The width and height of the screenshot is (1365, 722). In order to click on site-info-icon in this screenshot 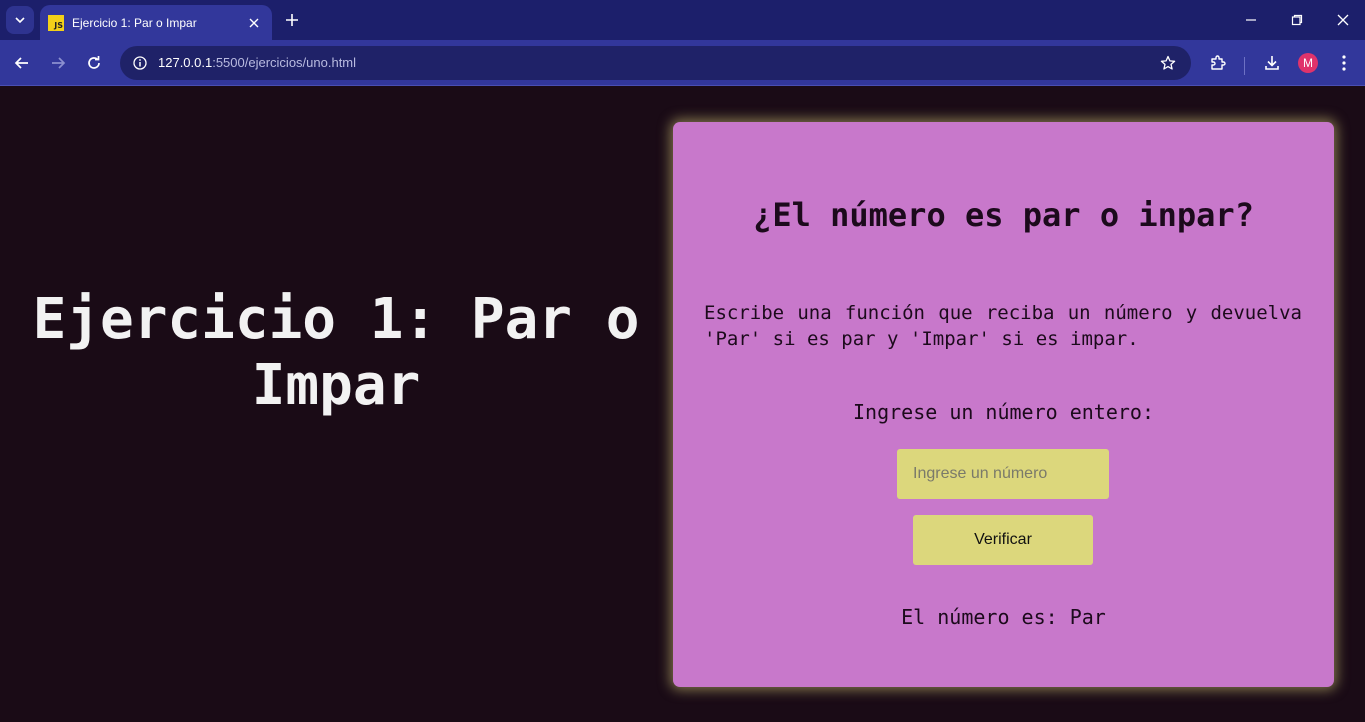, I will do `click(140, 63)`.